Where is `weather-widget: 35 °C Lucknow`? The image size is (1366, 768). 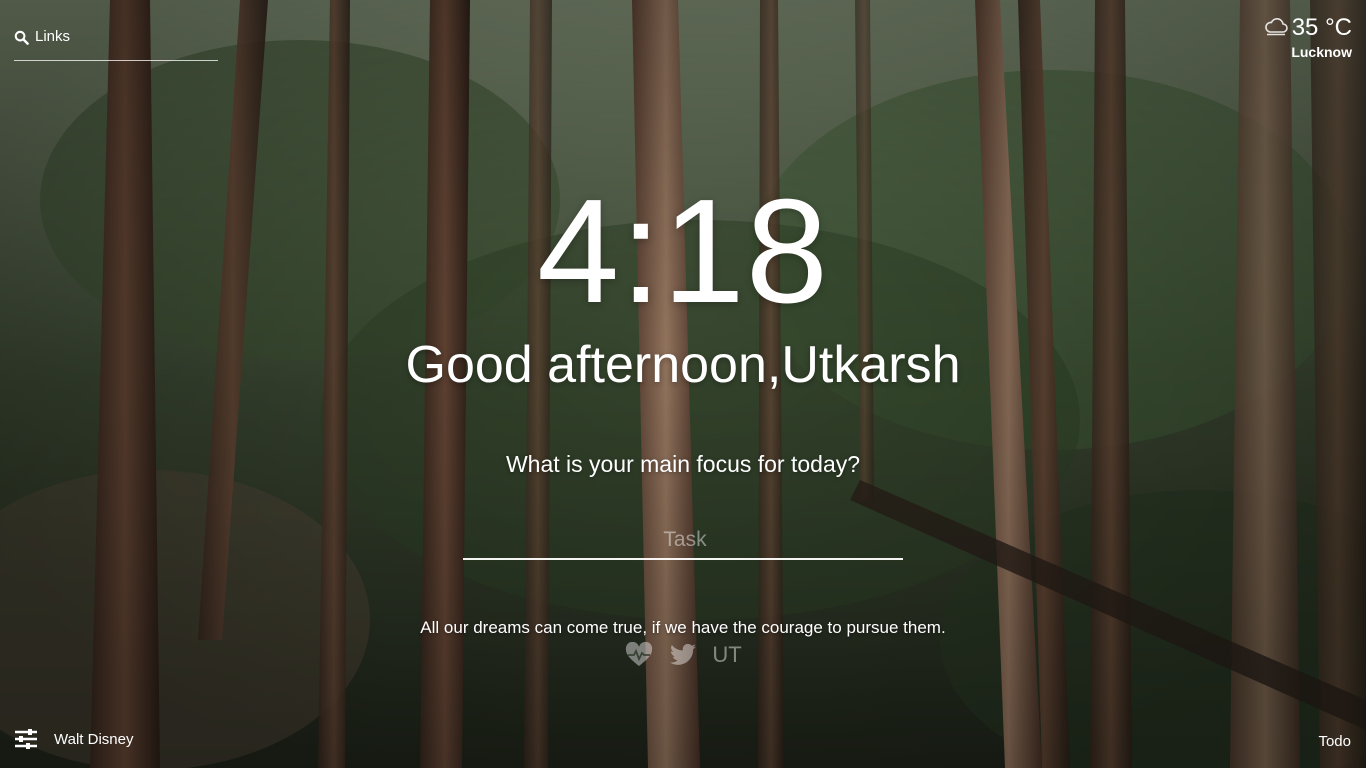
weather-widget: 35 °C Lucknow is located at coordinates (1308, 37).